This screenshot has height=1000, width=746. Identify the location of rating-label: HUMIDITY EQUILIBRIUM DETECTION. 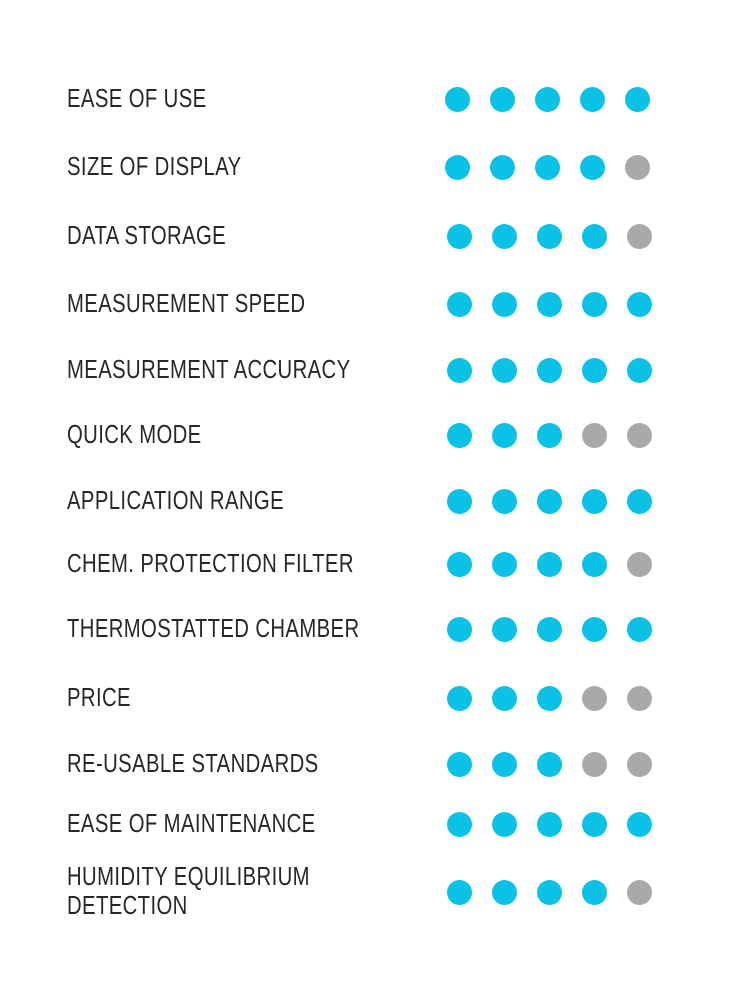
(188, 891).